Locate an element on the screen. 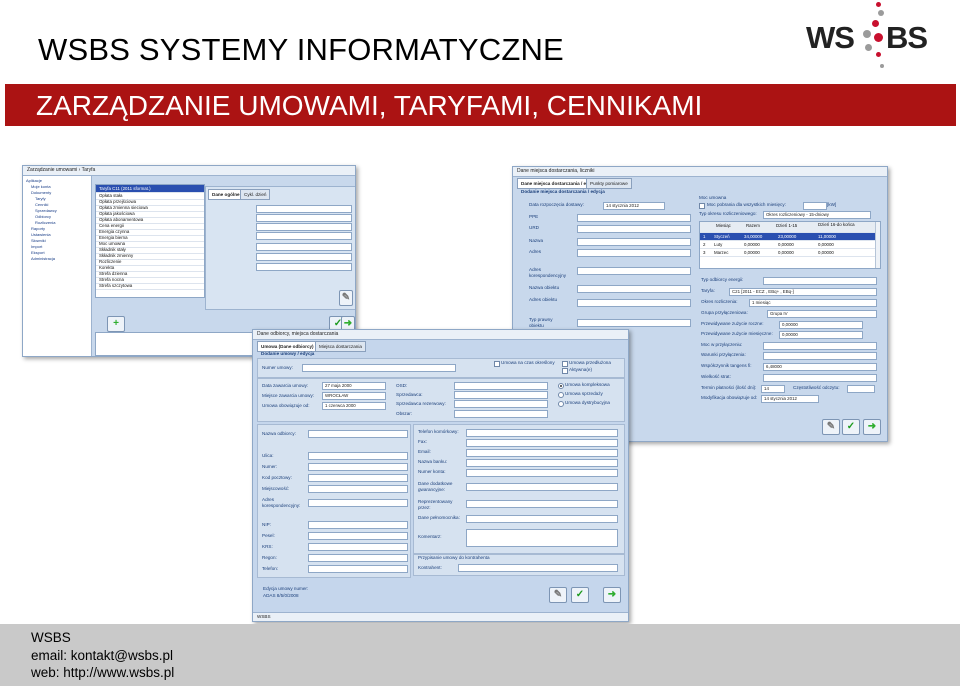 The image size is (960, 686). list-item: Strefa szczytowa is located at coordinates (150, 286).